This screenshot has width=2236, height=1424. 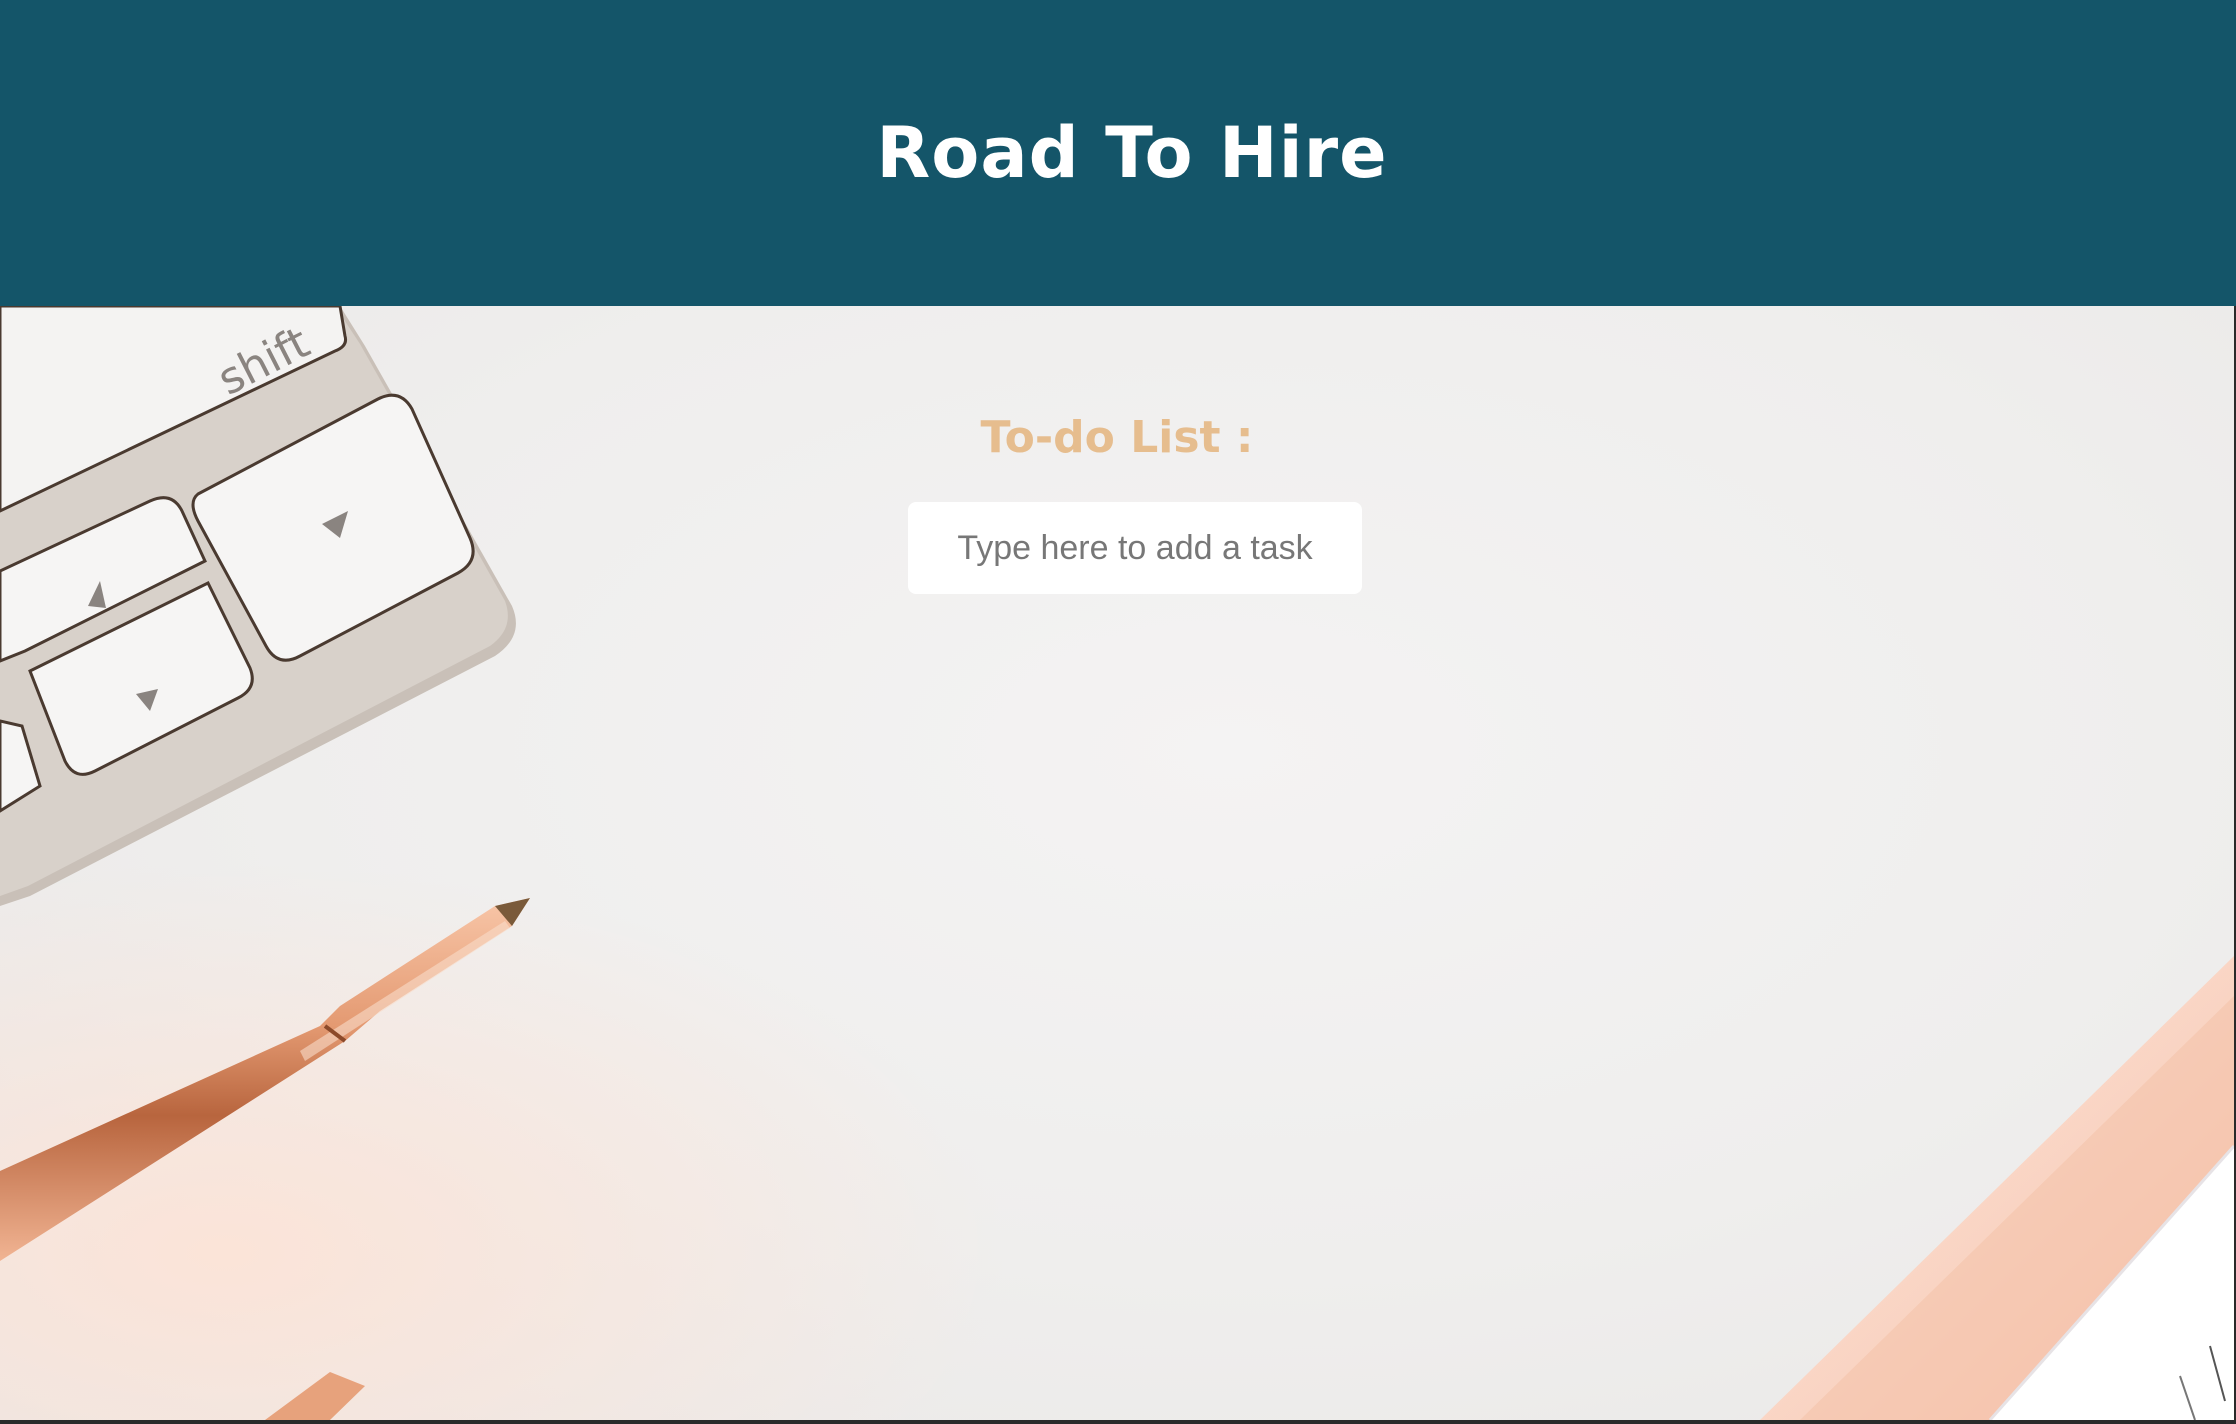 I want to click on app-title: Road To Hire, so click(x=1132, y=153).